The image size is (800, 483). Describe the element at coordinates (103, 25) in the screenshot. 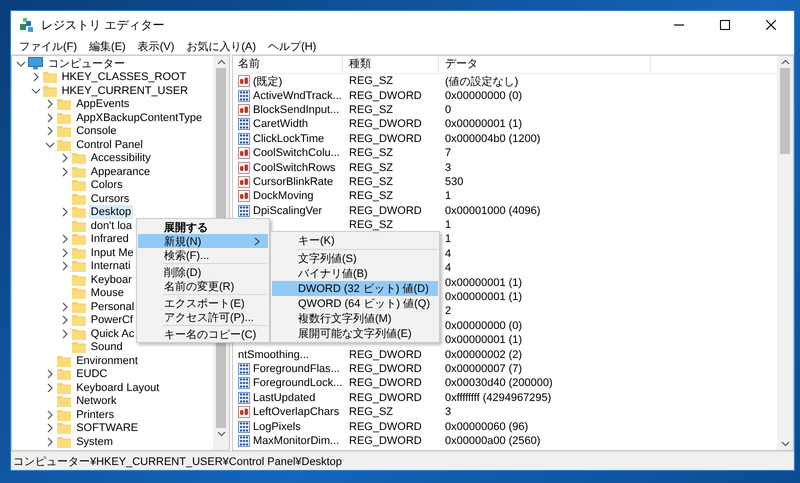

I see `window-title: レジストリ エディター` at that location.